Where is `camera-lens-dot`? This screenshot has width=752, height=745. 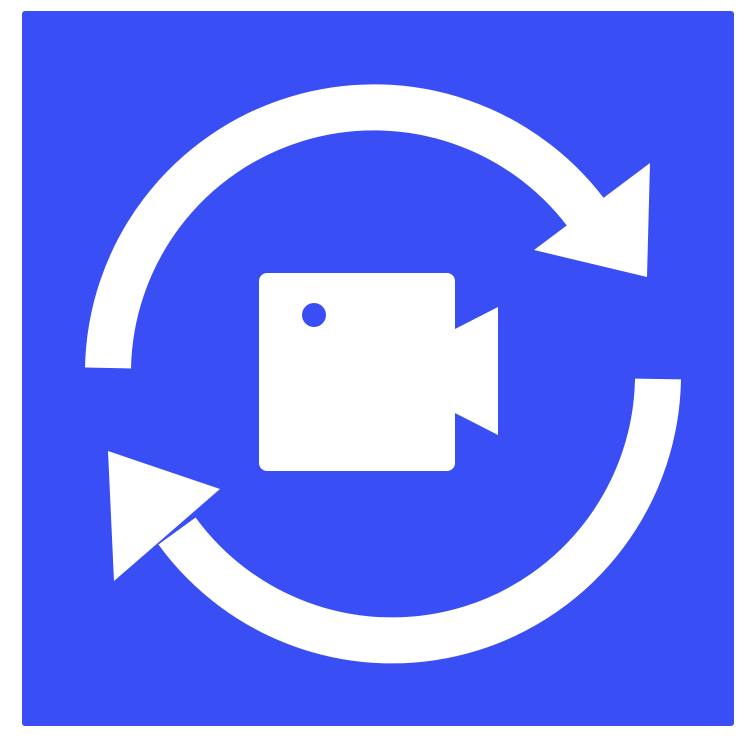 camera-lens-dot is located at coordinates (314, 315).